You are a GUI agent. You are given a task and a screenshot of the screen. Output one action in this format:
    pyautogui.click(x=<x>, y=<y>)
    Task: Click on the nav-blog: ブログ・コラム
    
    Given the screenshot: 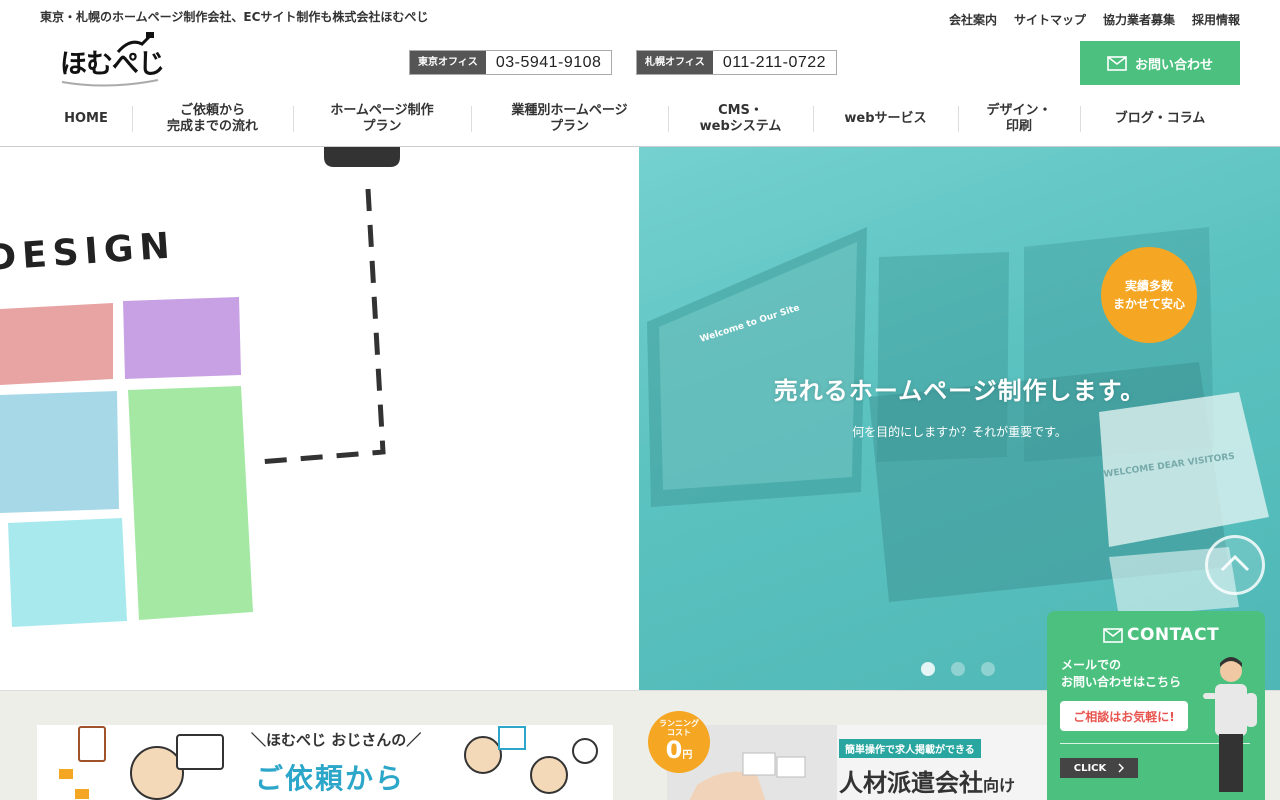 What is the action you would take?
    pyautogui.click(x=1160, y=119)
    